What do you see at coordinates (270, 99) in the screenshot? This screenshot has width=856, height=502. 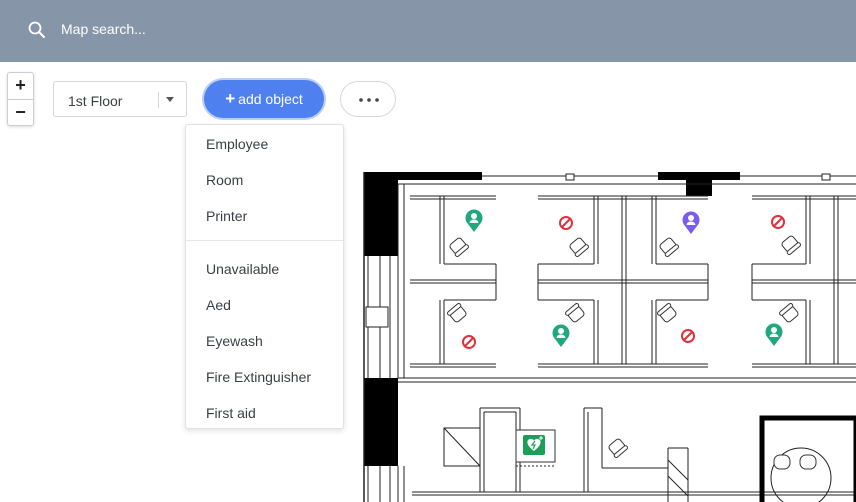 I see `add-object-label: add object` at bounding box center [270, 99].